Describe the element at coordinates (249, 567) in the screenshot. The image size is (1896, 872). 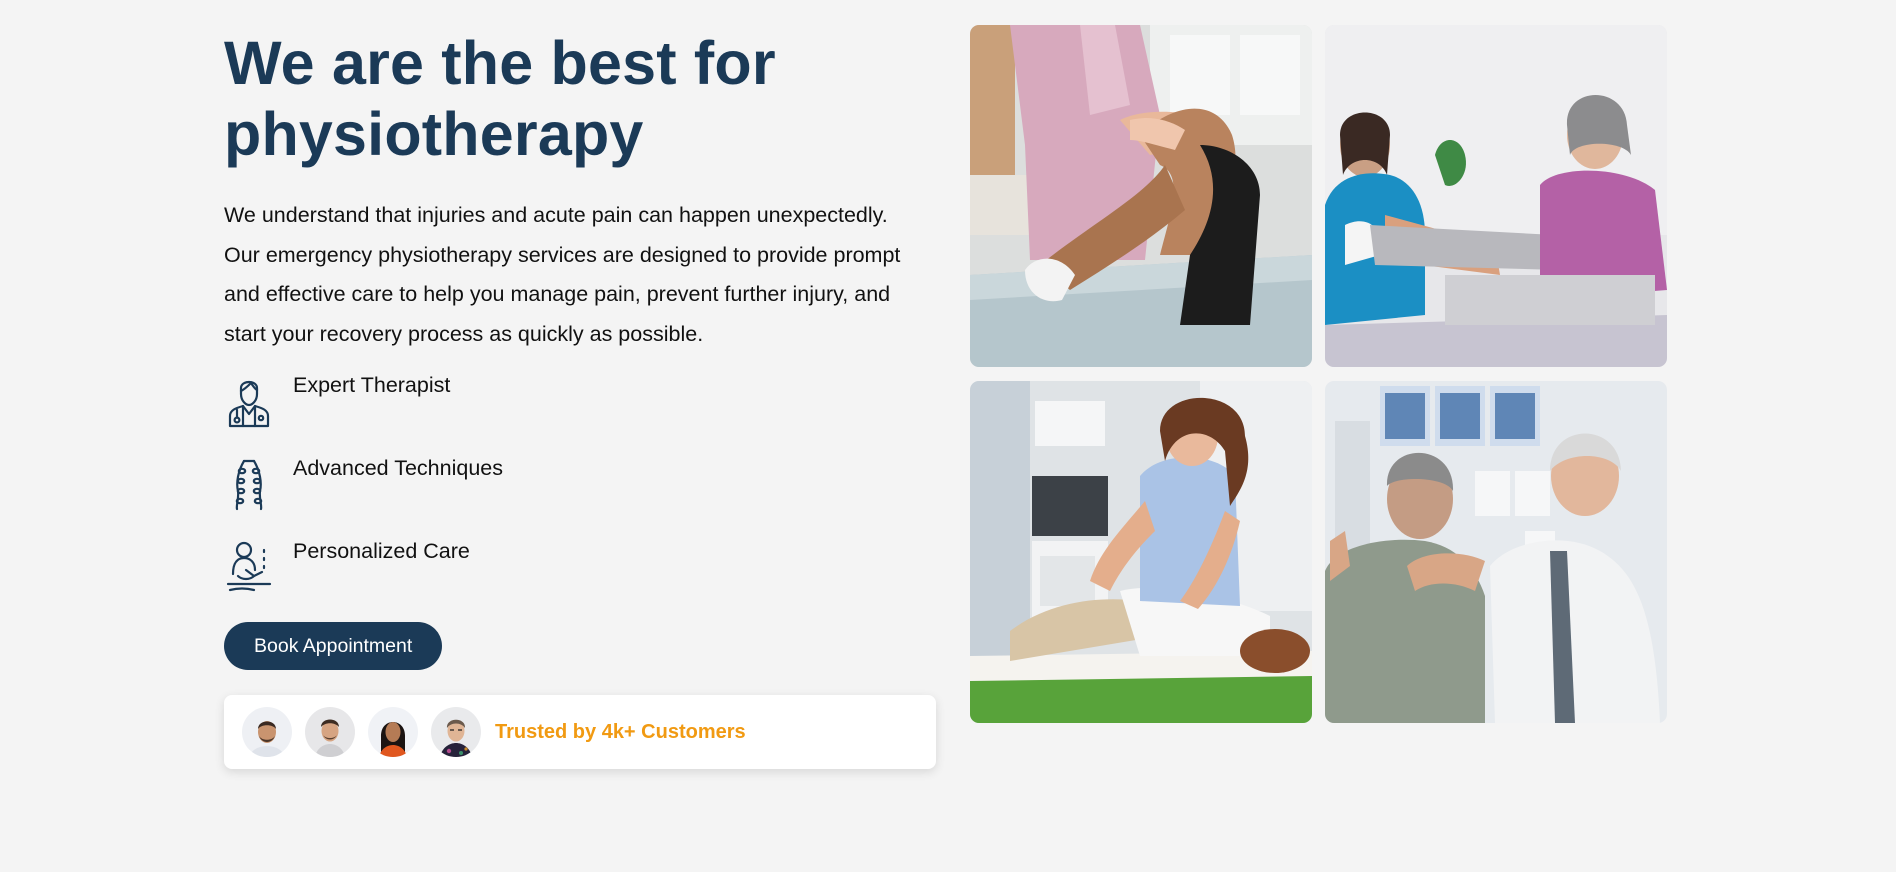
I see `massage-icon` at that location.